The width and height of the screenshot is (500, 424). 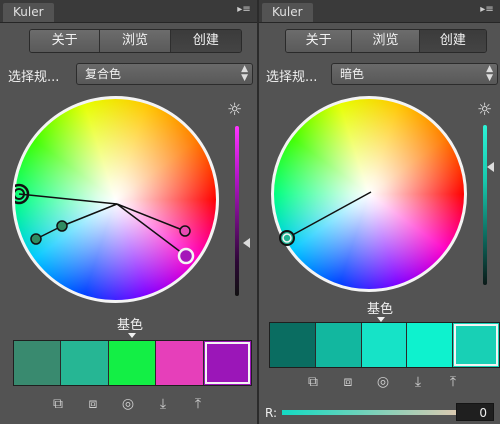 What do you see at coordinates (352, 74) in the screenshot?
I see `rule-select-value: 暗色` at bounding box center [352, 74].